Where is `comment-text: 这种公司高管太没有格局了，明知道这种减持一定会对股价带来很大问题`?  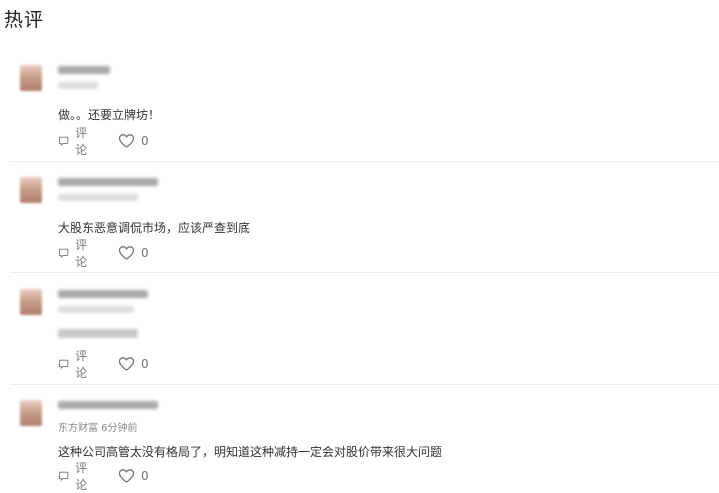
comment-text: 这种公司高管太没有格局了，明知道这种减持一定会对股价带来很大问题 is located at coordinates (250, 452).